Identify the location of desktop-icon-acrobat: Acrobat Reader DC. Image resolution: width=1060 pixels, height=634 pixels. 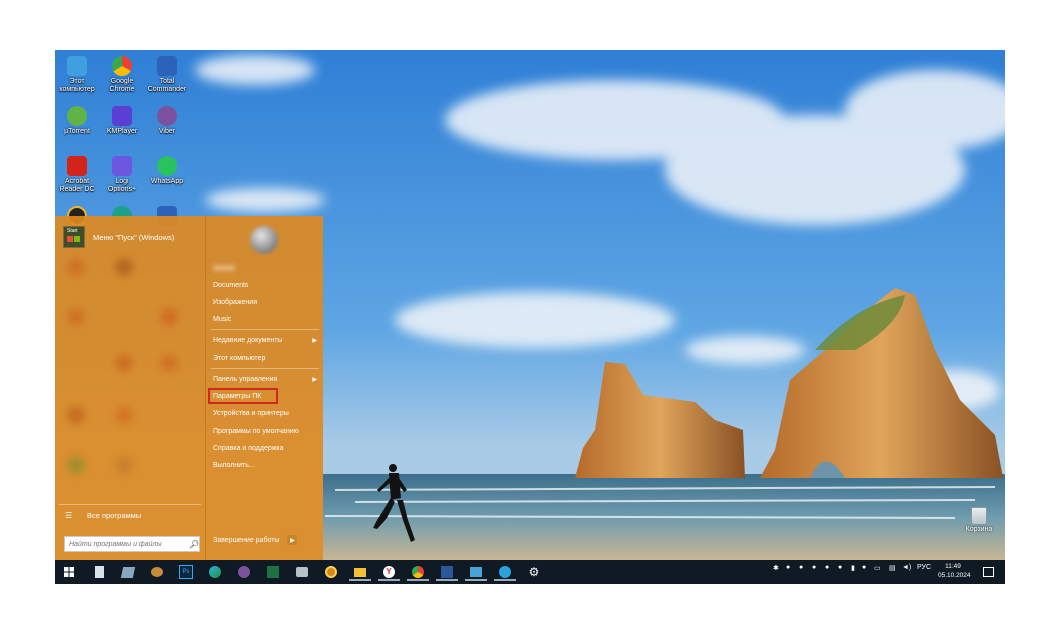
(77, 173).